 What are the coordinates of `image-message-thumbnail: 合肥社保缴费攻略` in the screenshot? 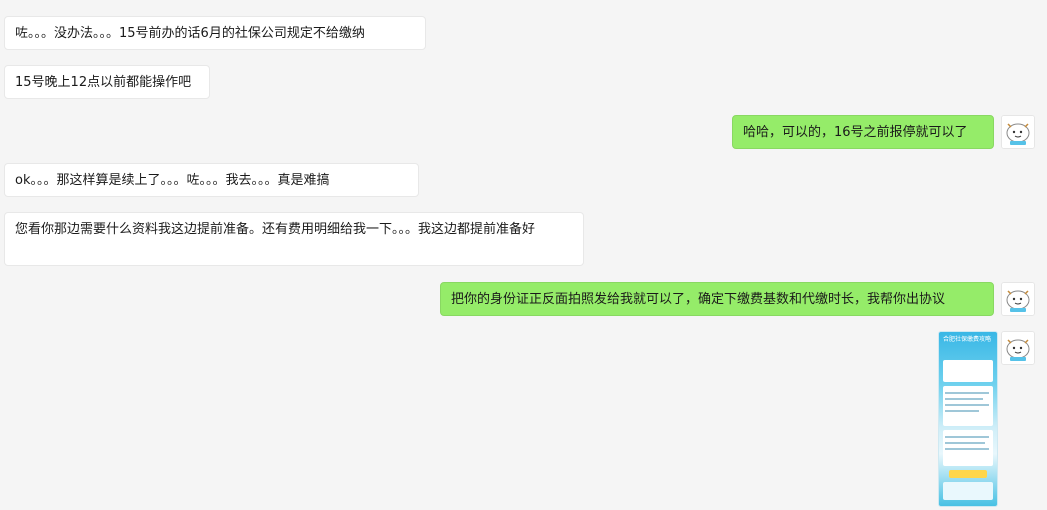 It's located at (968, 419).